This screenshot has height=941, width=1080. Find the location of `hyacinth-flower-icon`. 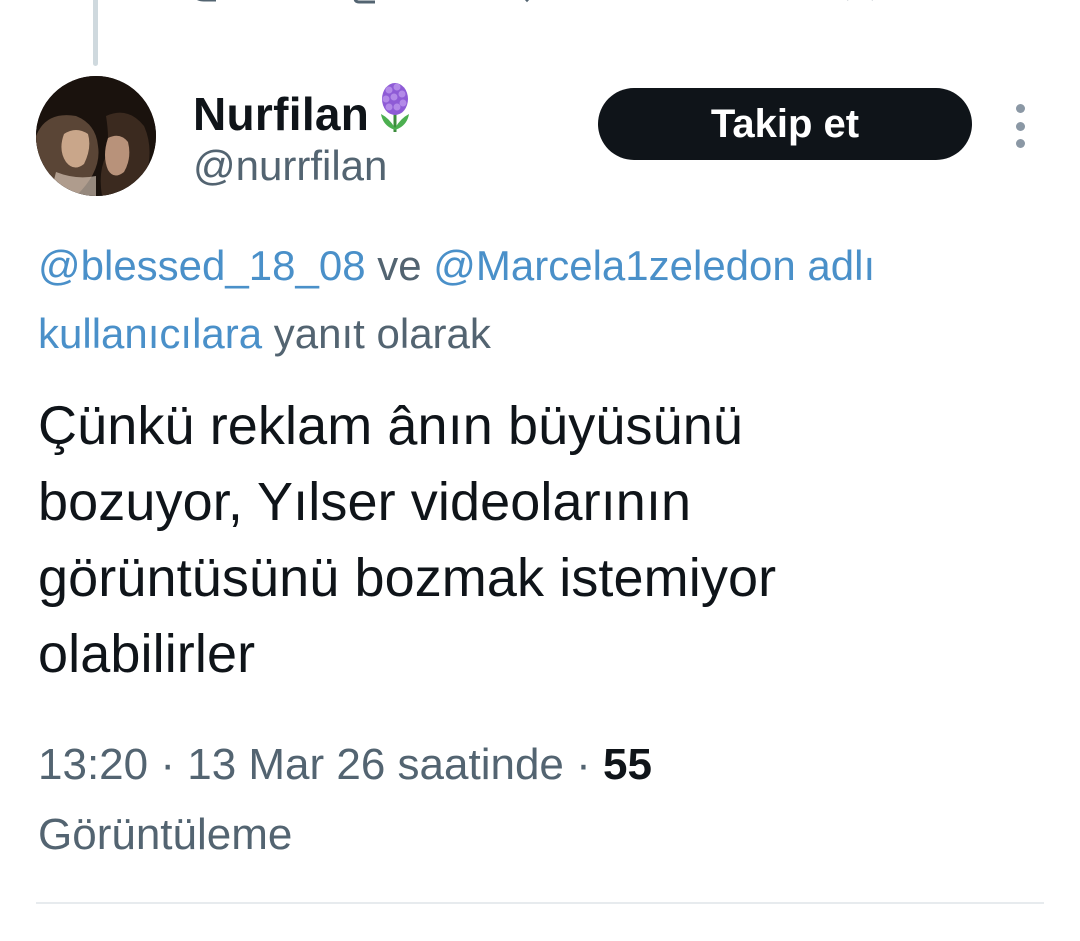

hyacinth-flower-icon is located at coordinates (395, 113).